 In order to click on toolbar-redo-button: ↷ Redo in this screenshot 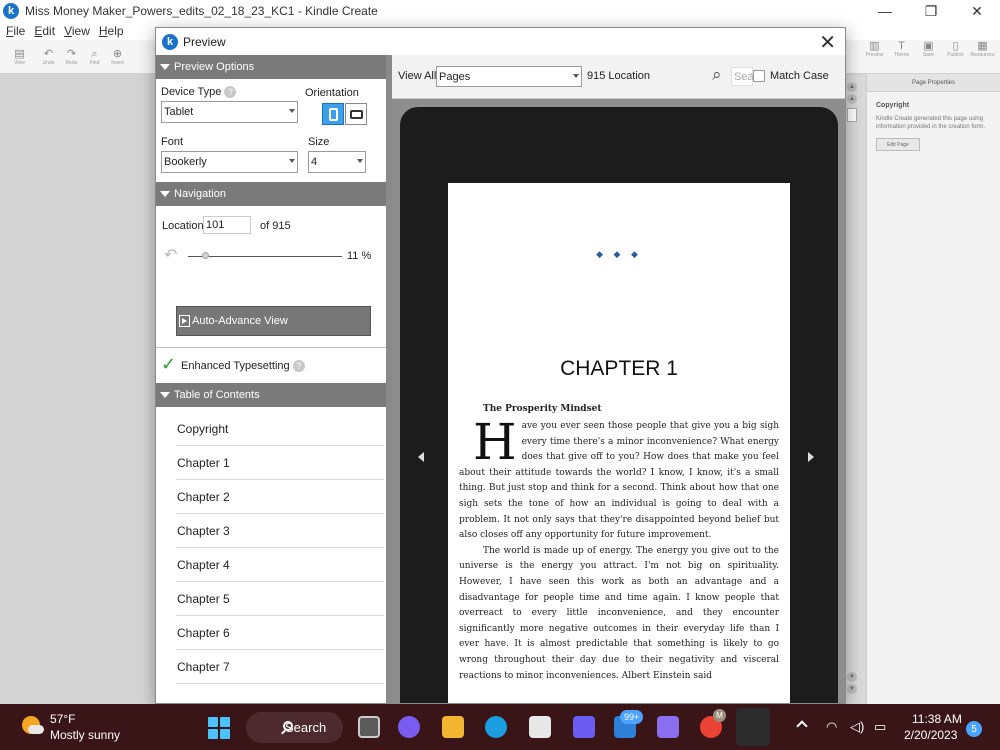, I will do `click(71, 57)`.